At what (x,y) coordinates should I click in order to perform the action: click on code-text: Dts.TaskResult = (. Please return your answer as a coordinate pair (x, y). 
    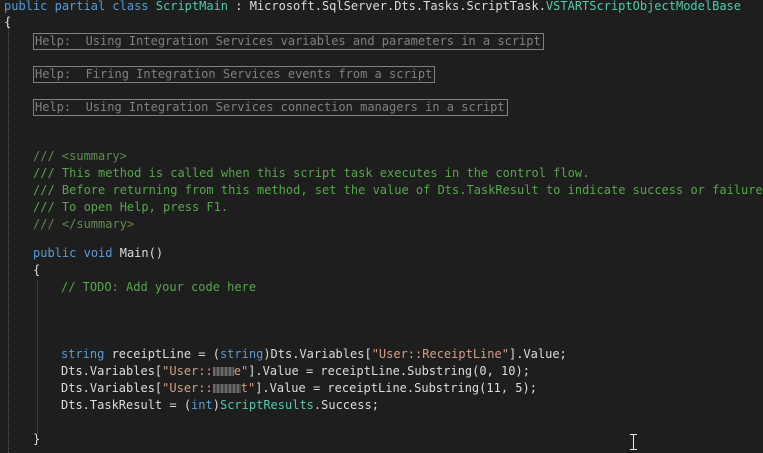
    Looking at the image, I should click on (126, 405).